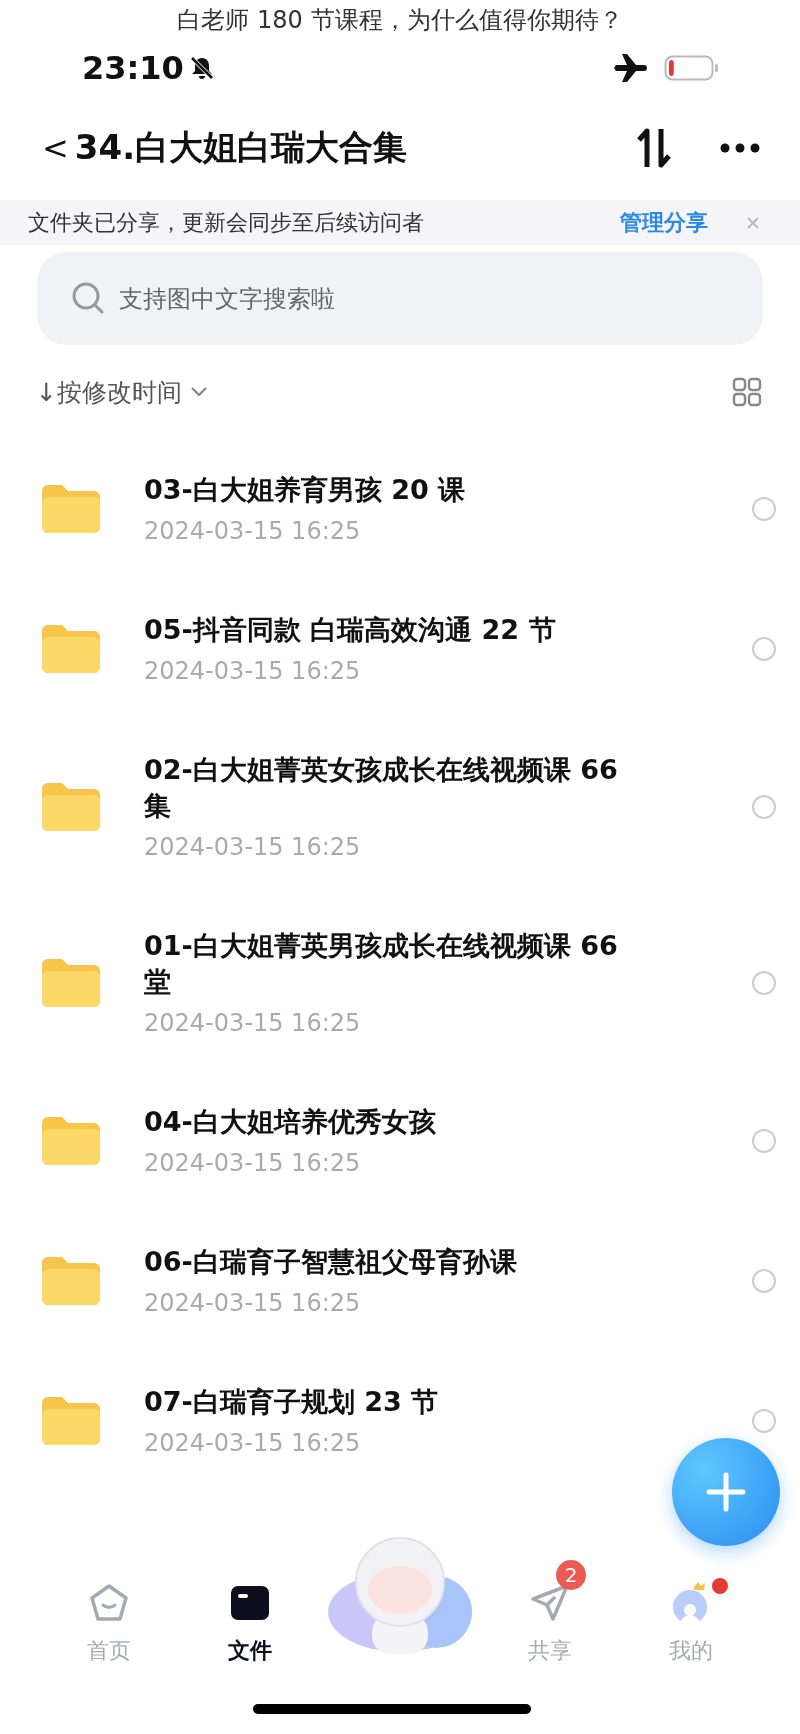 The height and width of the screenshot is (1734, 800). What do you see at coordinates (241, 147) in the screenshot?
I see `folder-title: 34.白大姐白瑞大合集` at bounding box center [241, 147].